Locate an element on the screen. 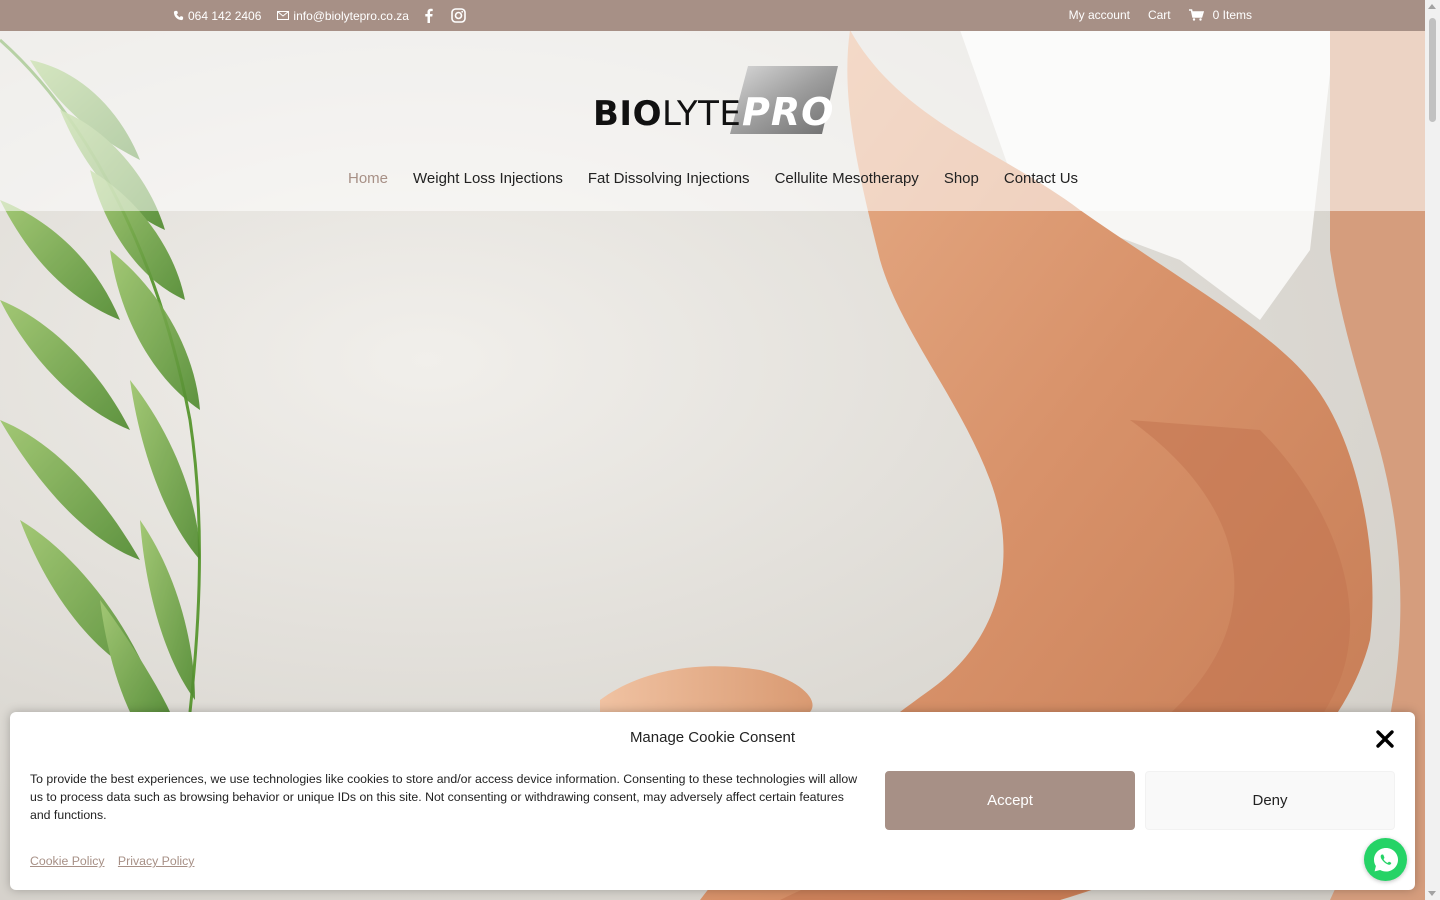 The width and height of the screenshot is (1440, 900). nav-item-shop: Shop is located at coordinates (961, 178).